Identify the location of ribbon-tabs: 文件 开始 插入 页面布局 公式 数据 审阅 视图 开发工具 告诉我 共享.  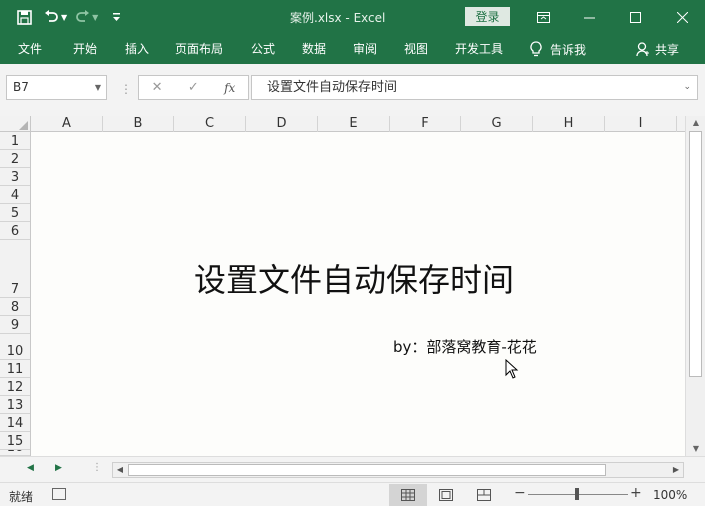
(352, 49).